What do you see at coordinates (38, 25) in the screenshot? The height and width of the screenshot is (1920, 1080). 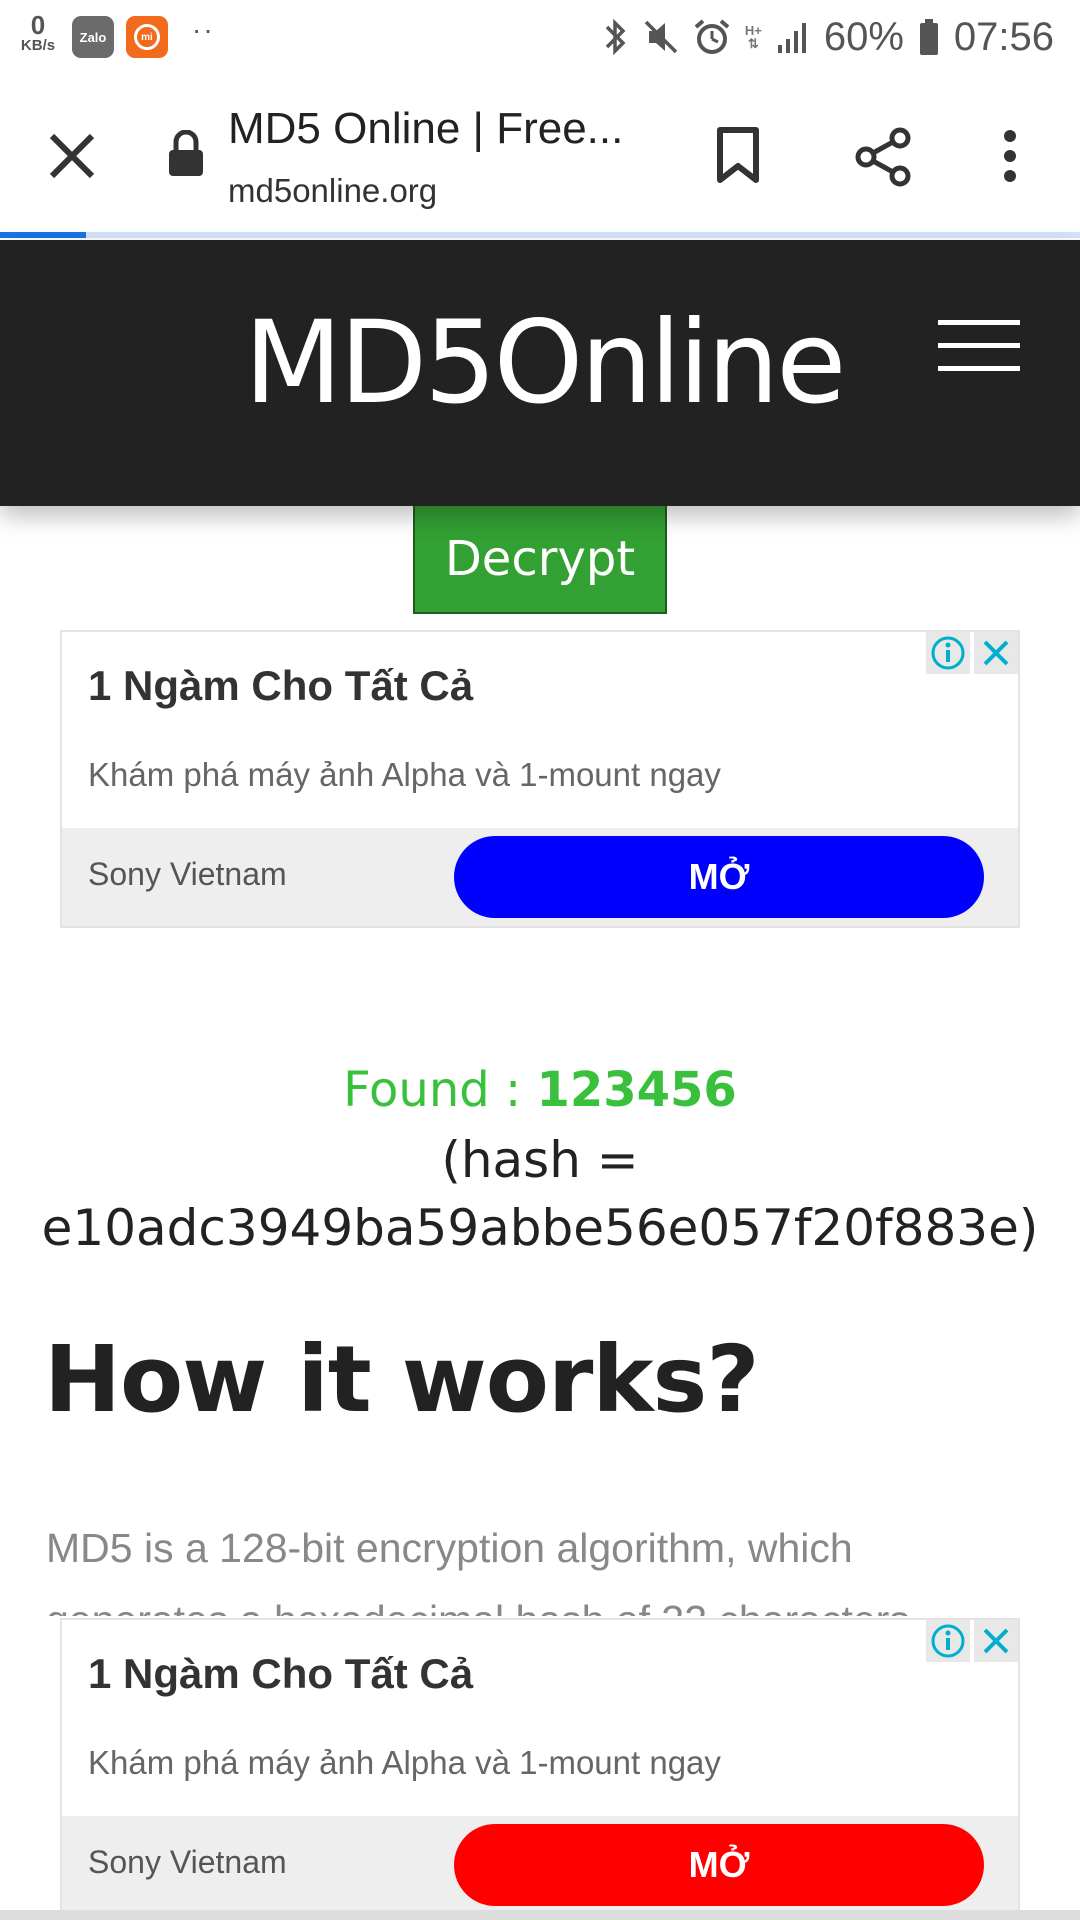 I see `network-speed-value: 0` at bounding box center [38, 25].